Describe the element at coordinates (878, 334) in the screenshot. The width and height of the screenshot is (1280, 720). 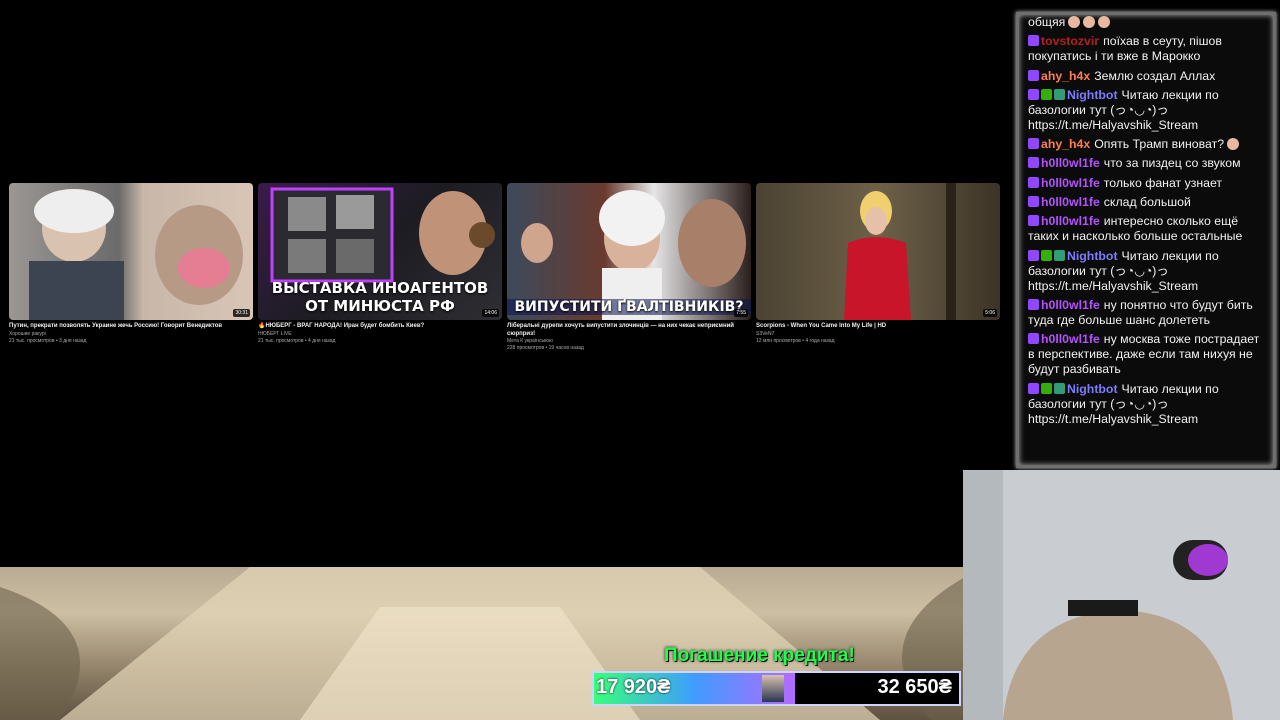
I see `video-channel: S3VeN7` at that location.